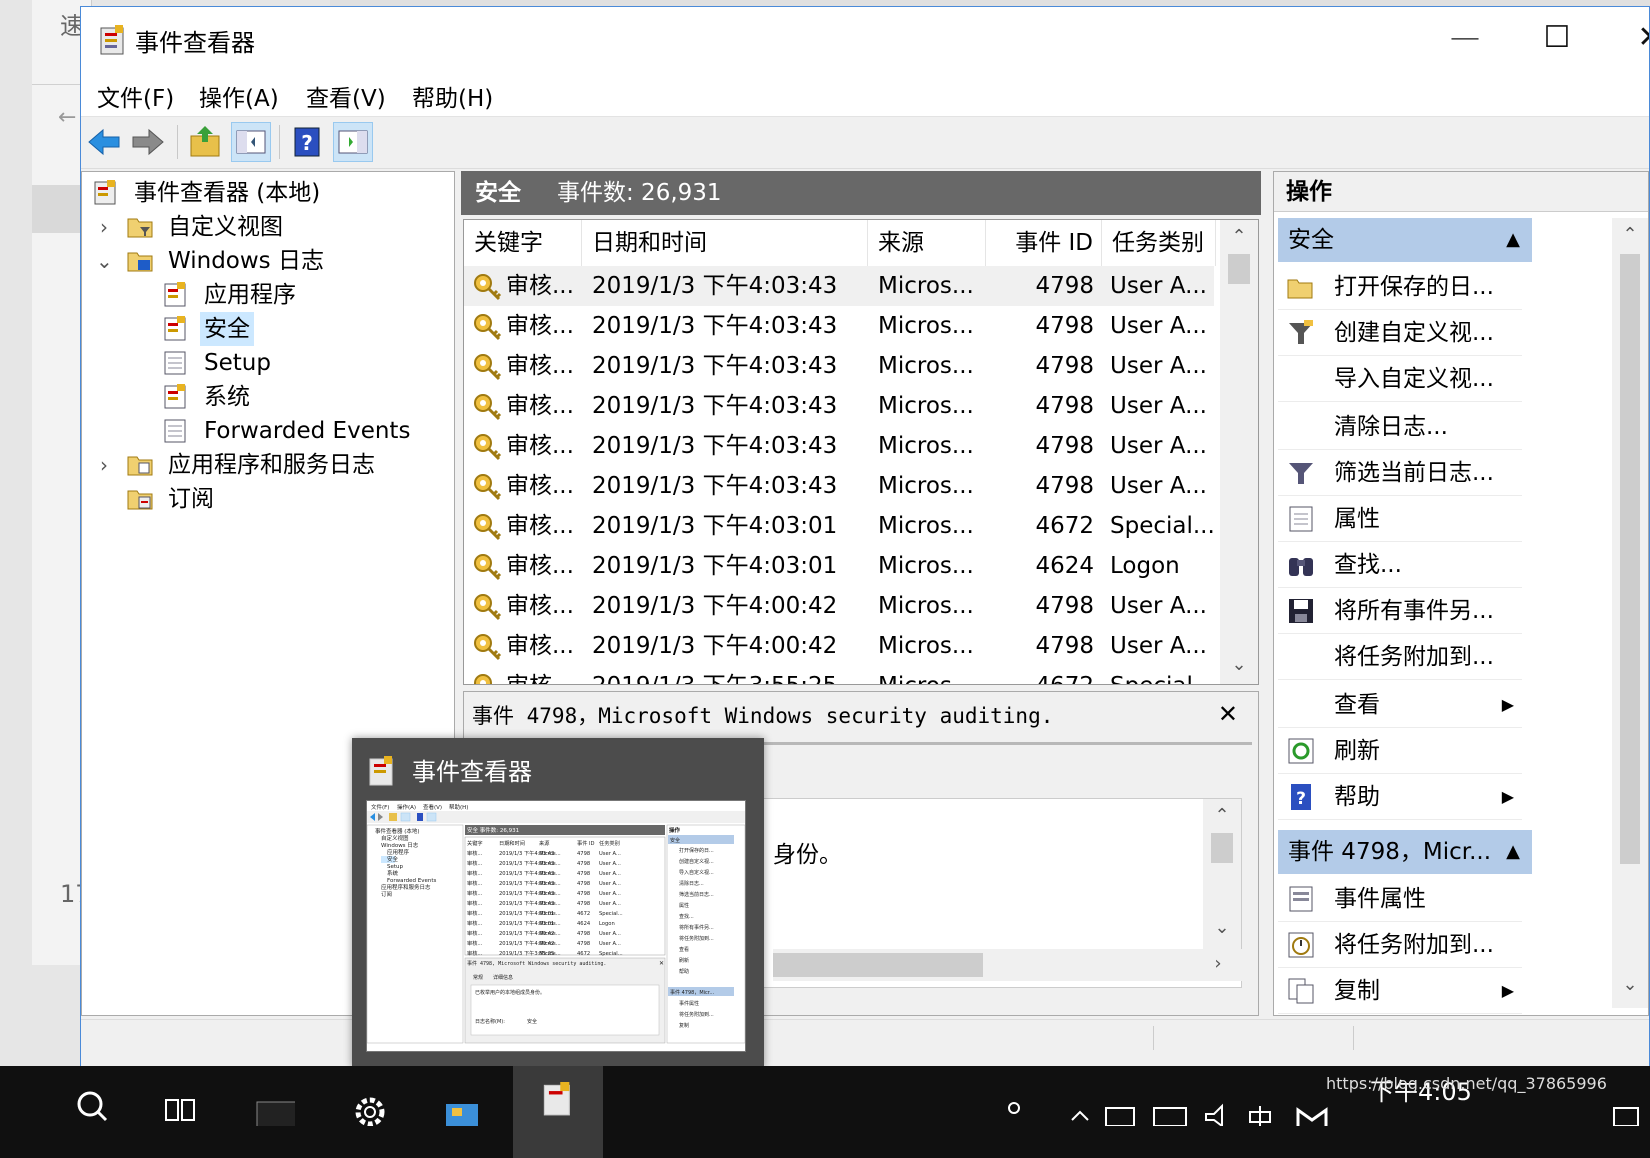 This screenshot has width=1650, height=1158. What do you see at coordinates (1400, 991) in the screenshot?
I see `action-item: 复制 ▶` at bounding box center [1400, 991].